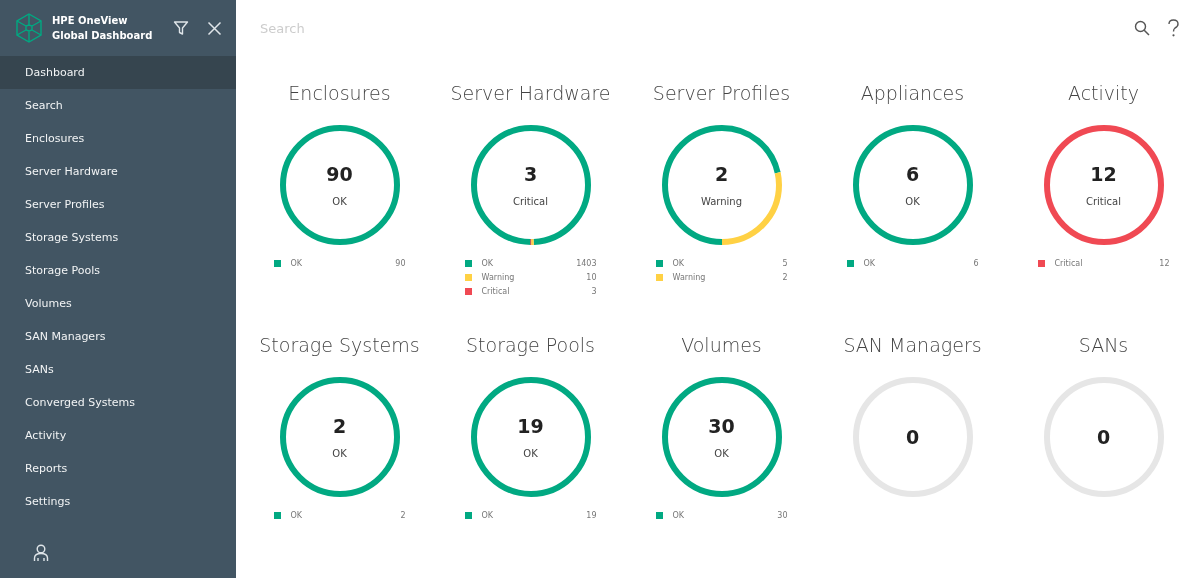 This screenshot has height=578, width=1195. I want to click on count-value: 12, so click(1103, 174).